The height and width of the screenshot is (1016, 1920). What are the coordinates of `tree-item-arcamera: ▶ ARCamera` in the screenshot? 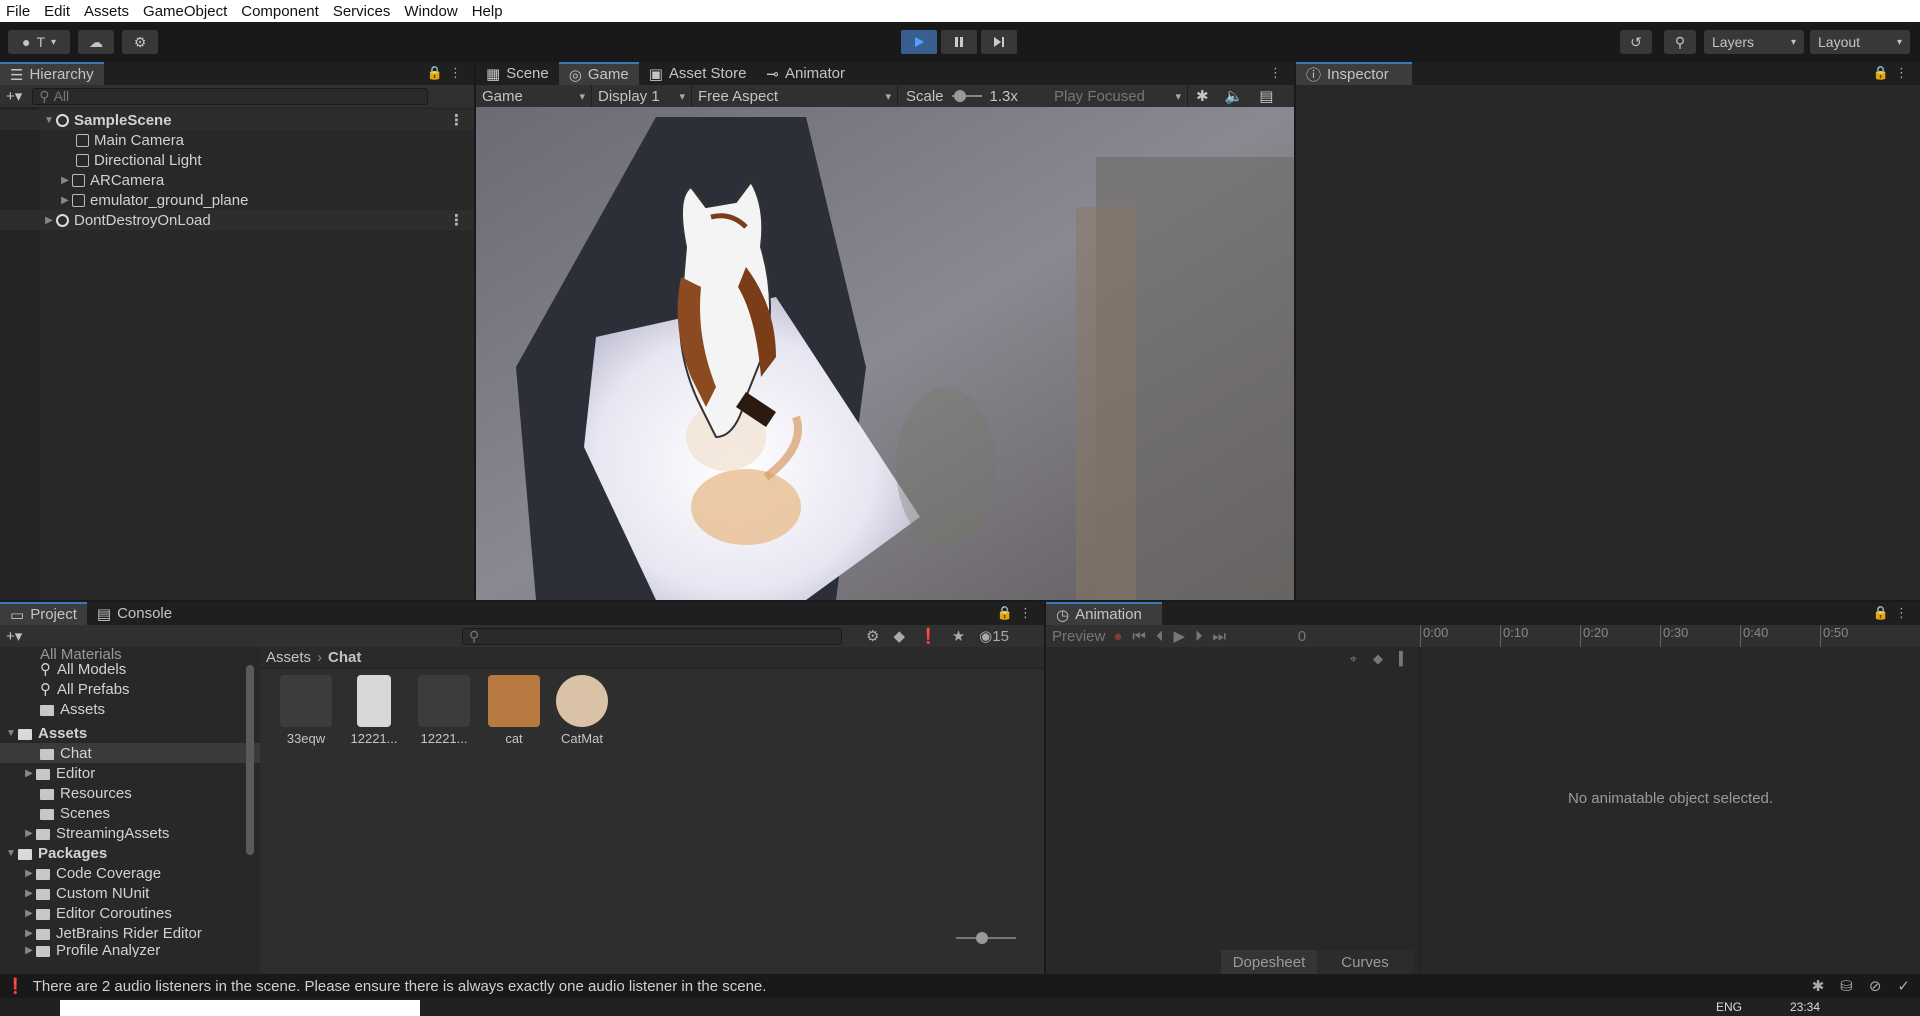 It's located at (237, 180).